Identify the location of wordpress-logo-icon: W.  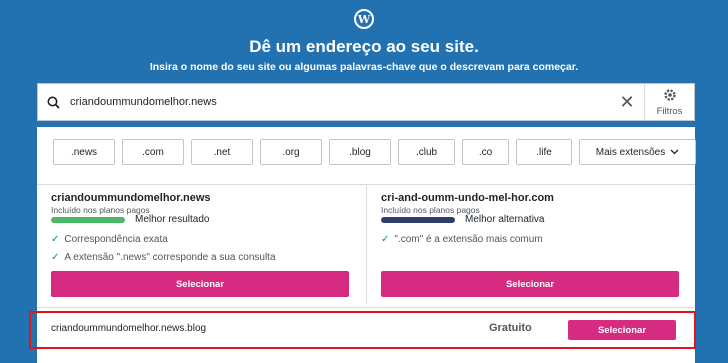
(364, 19).